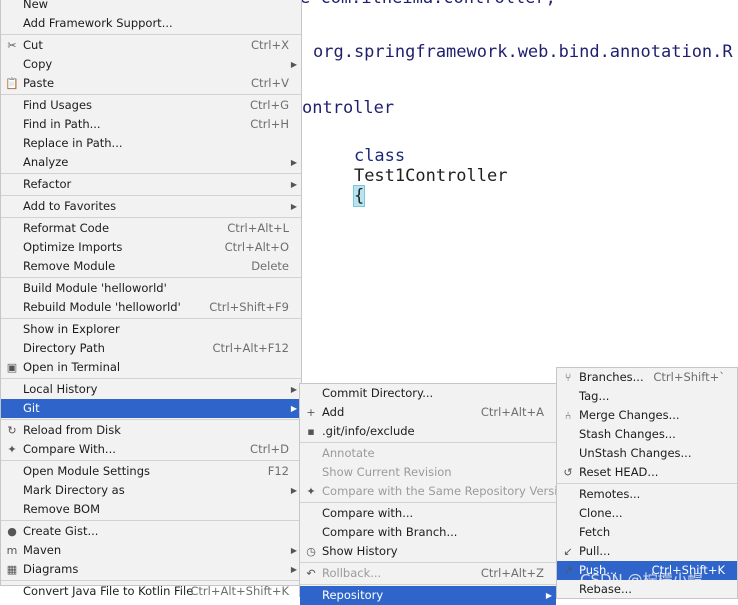  I want to click on menu-item-mark-directory-as: Mark Directory as ▶, so click(151, 490).